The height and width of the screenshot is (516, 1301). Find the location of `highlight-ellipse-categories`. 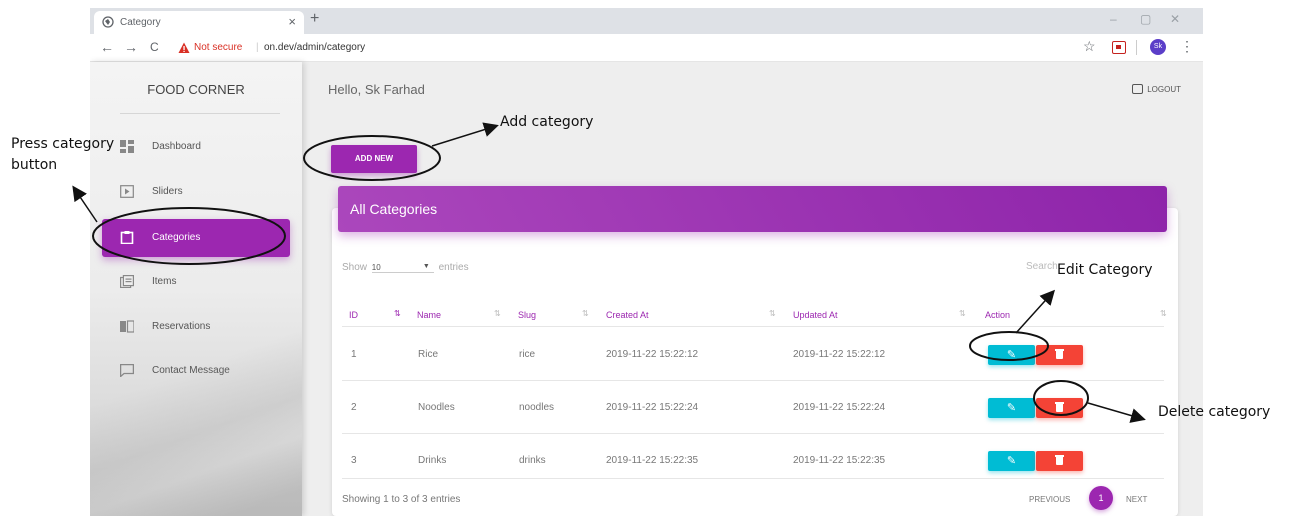

highlight-ellipse-categories is located at coordinates (189, 236).